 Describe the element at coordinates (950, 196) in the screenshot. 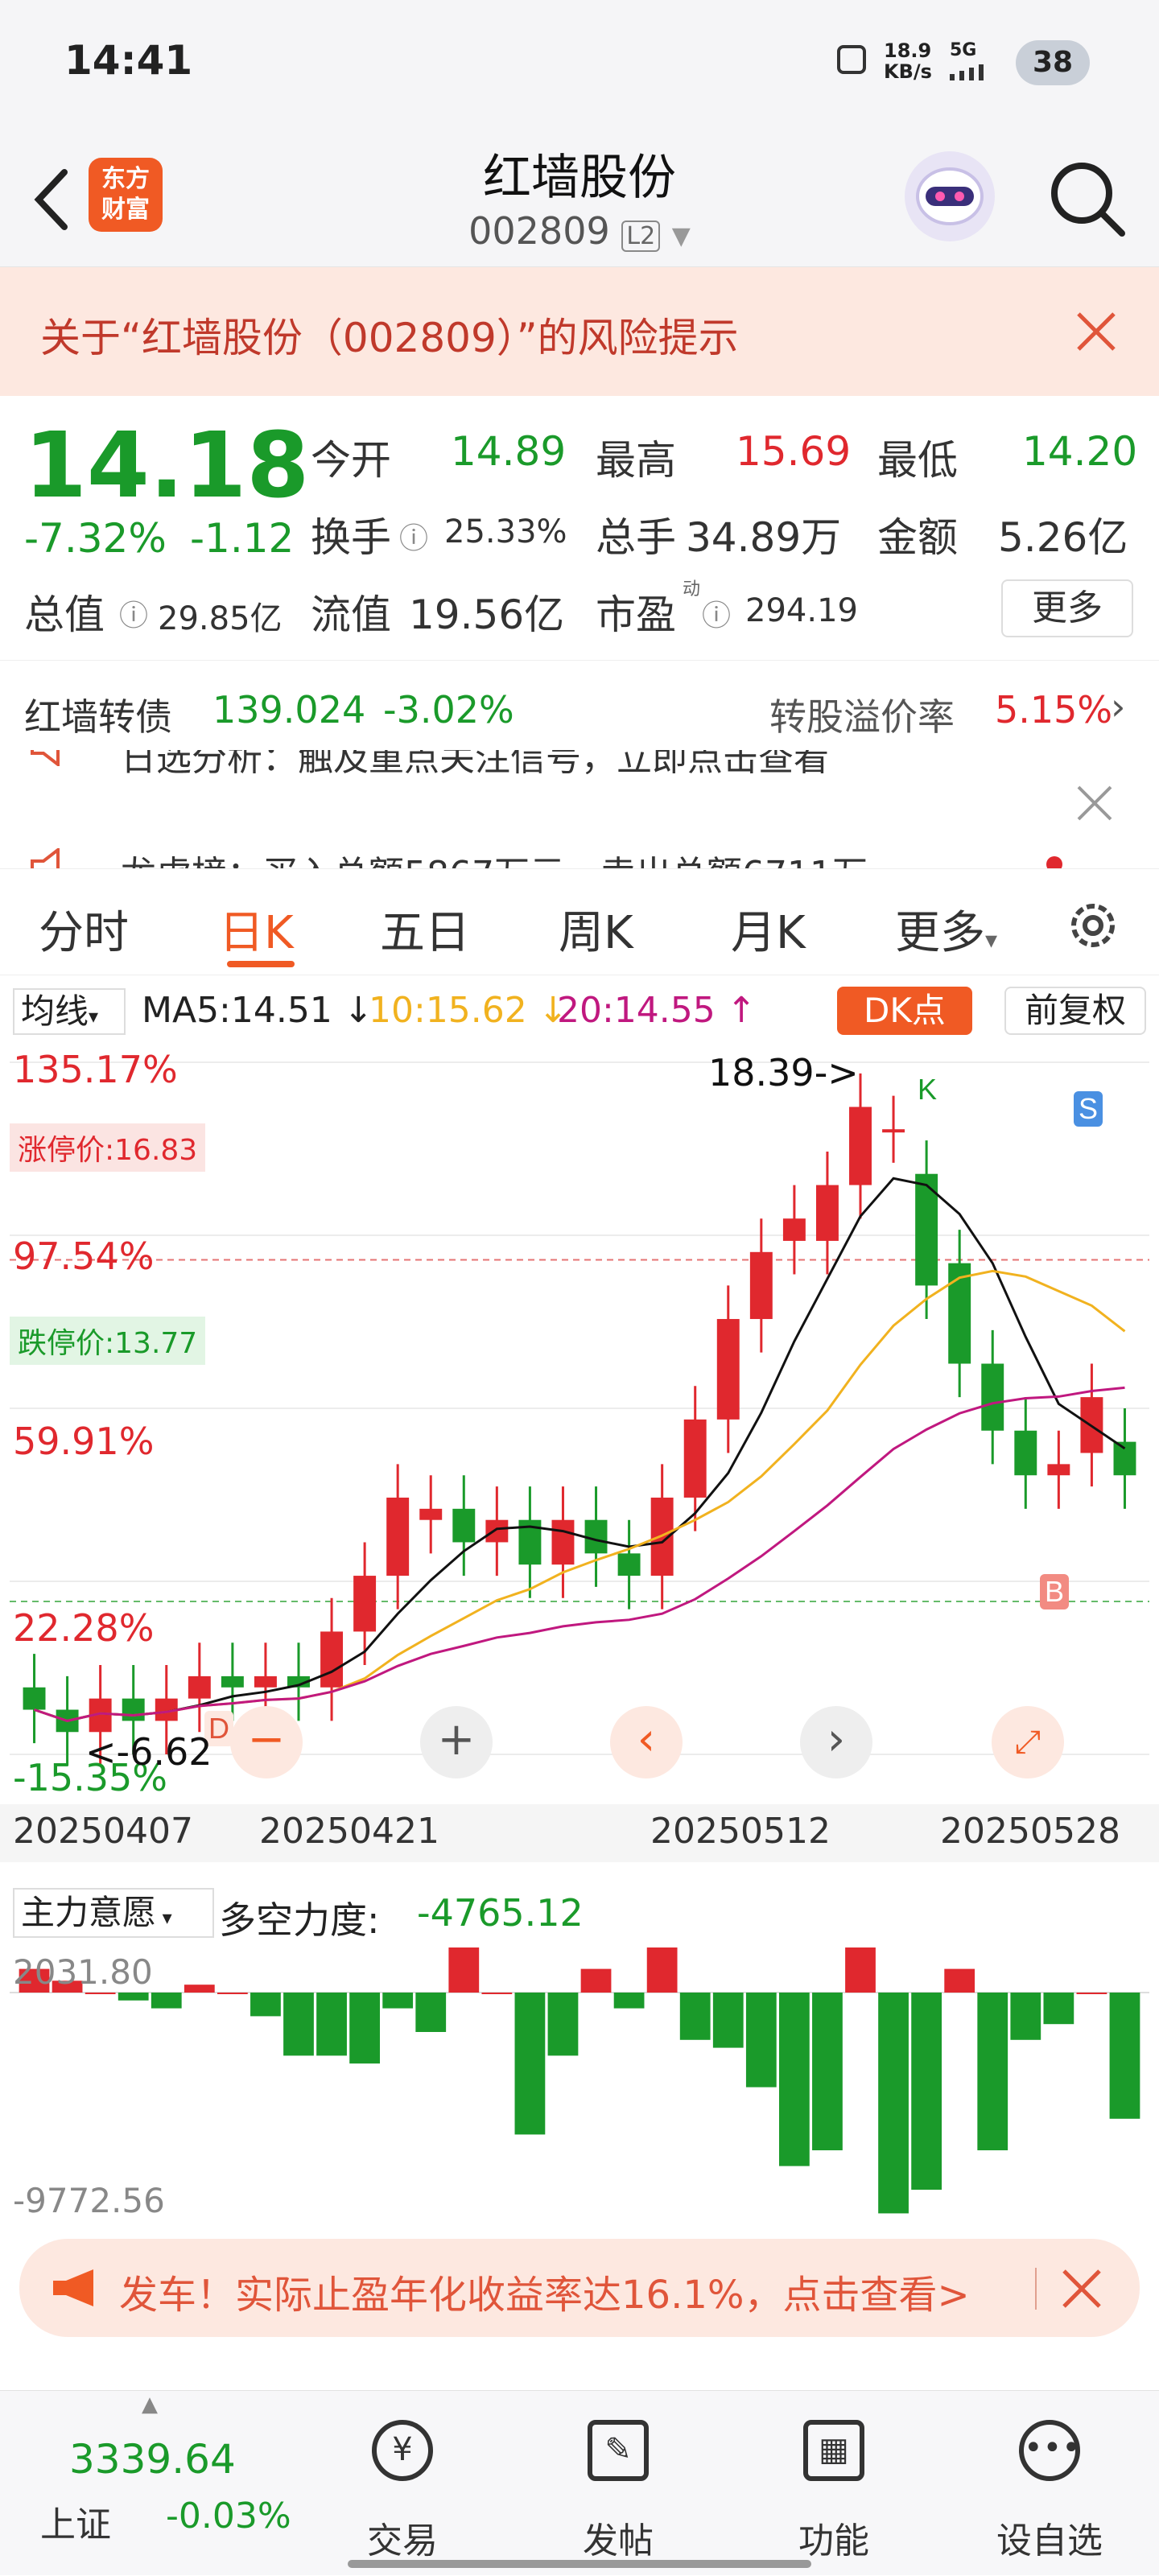

I see `assistant-avatar` at that location.